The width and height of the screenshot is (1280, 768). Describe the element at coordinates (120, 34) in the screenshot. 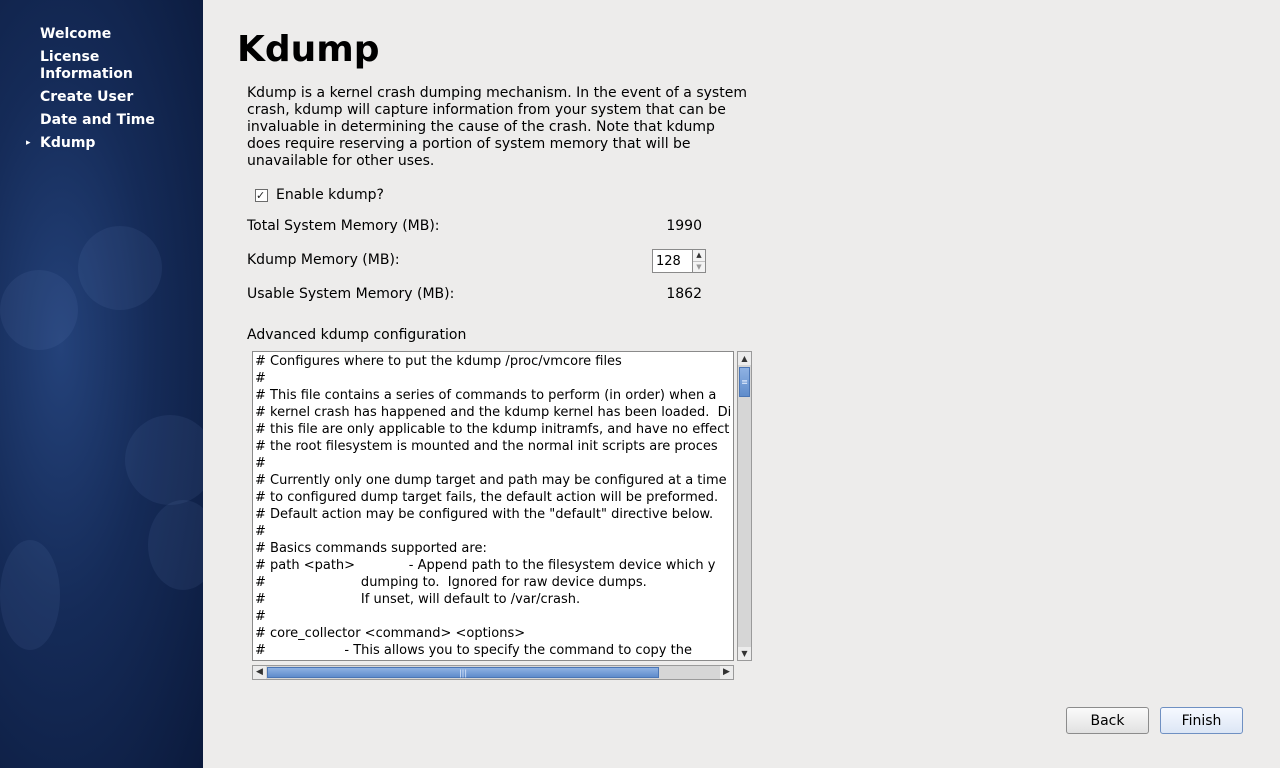

I see `sidebar-item-welcome: Welcome` at that location.